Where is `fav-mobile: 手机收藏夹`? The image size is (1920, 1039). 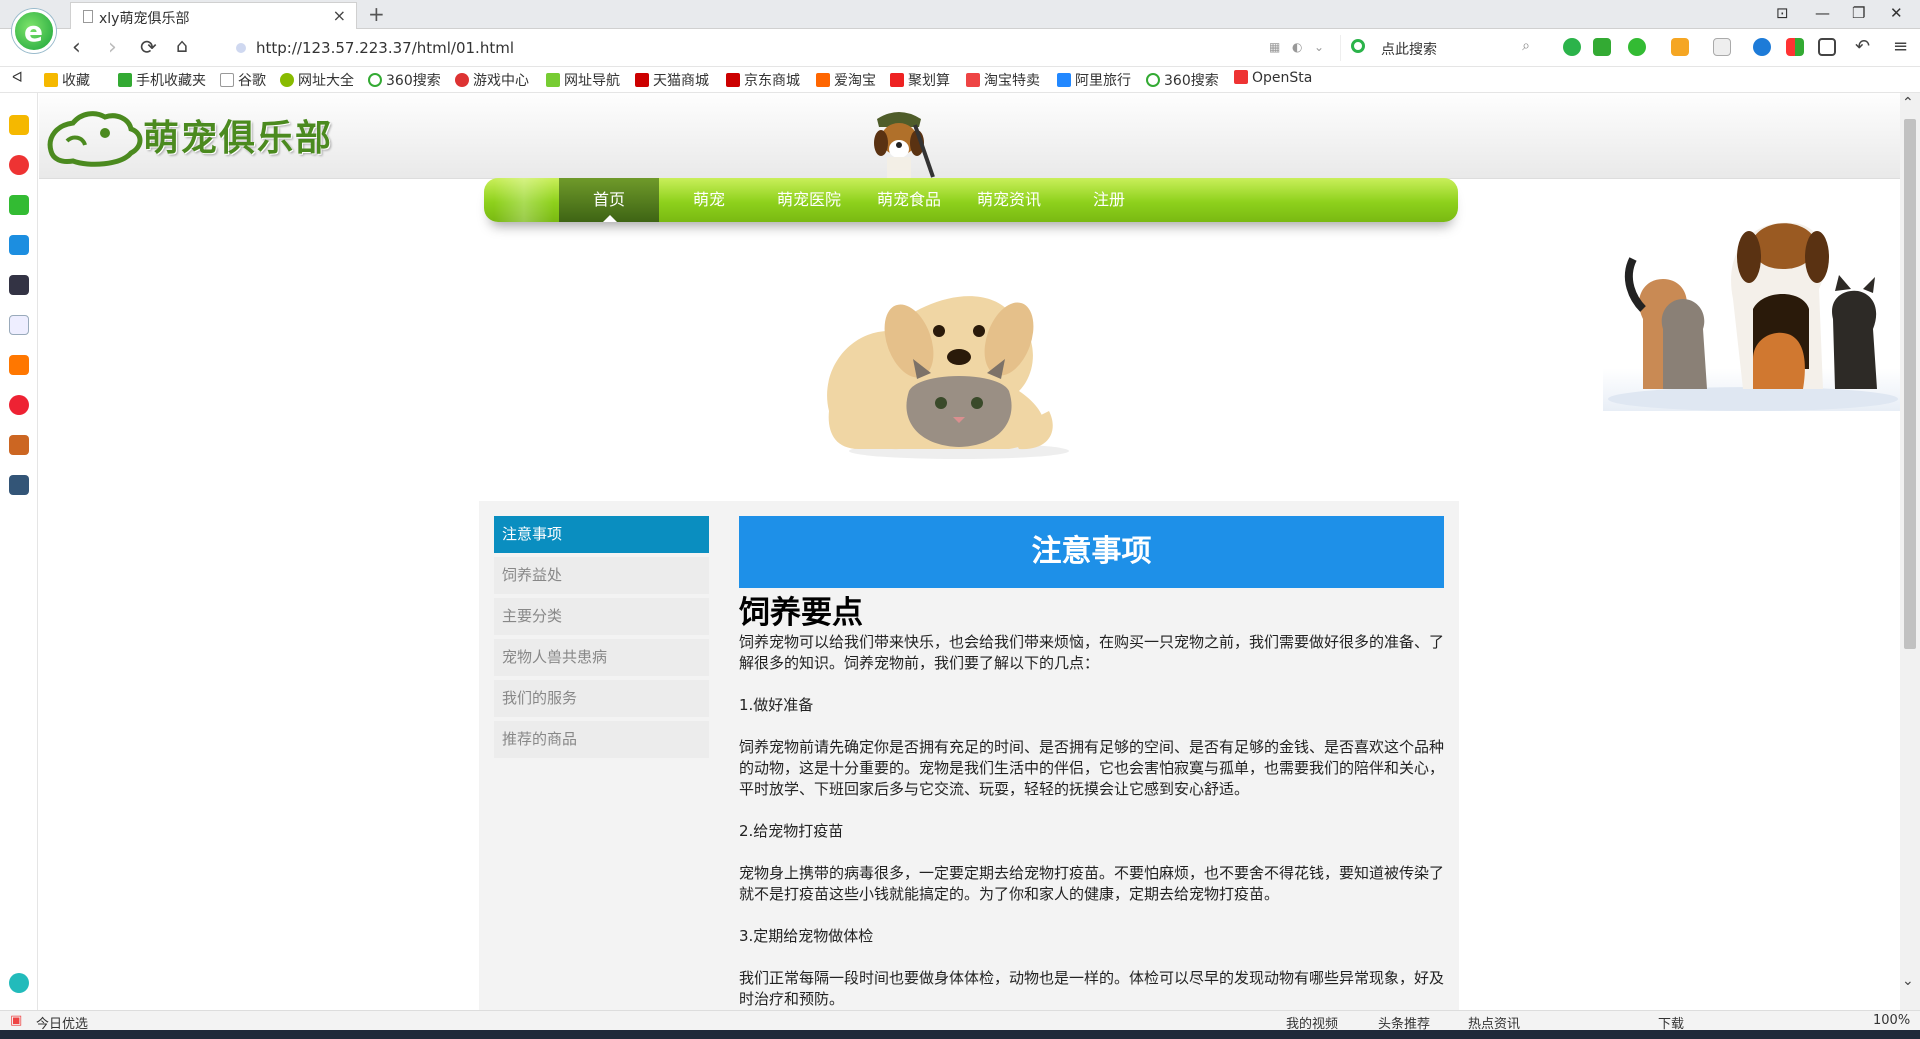 fav-mobile: 手机收藏夹 is located at coordinates (162, 80).